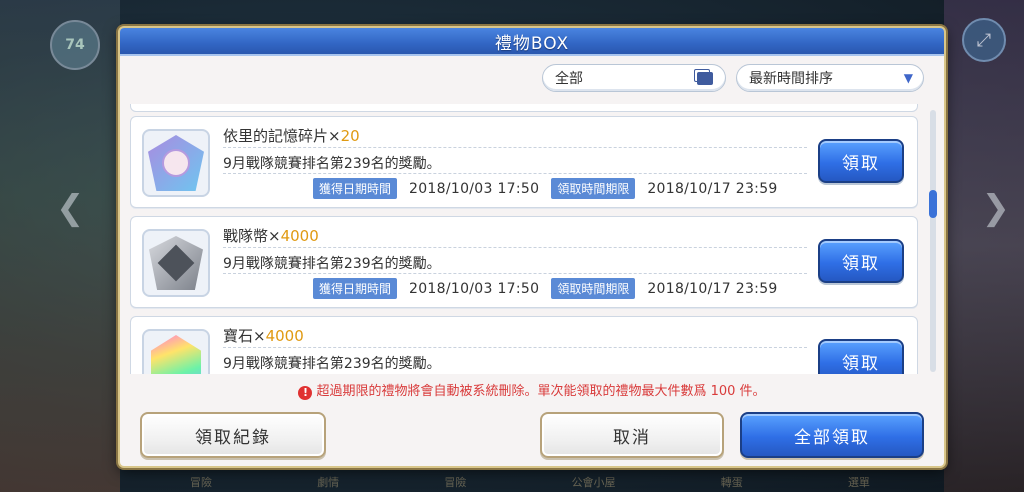 This screenshot has width=1024, height=492. Describe the element at coordinates (593, 482) in the screenshot. I see `nav-item: 公會小屋` at that location.